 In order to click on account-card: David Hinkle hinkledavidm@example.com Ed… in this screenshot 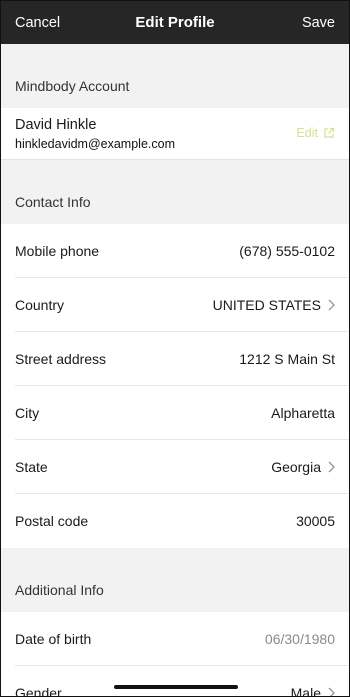, I will do `click(175, 134)`.